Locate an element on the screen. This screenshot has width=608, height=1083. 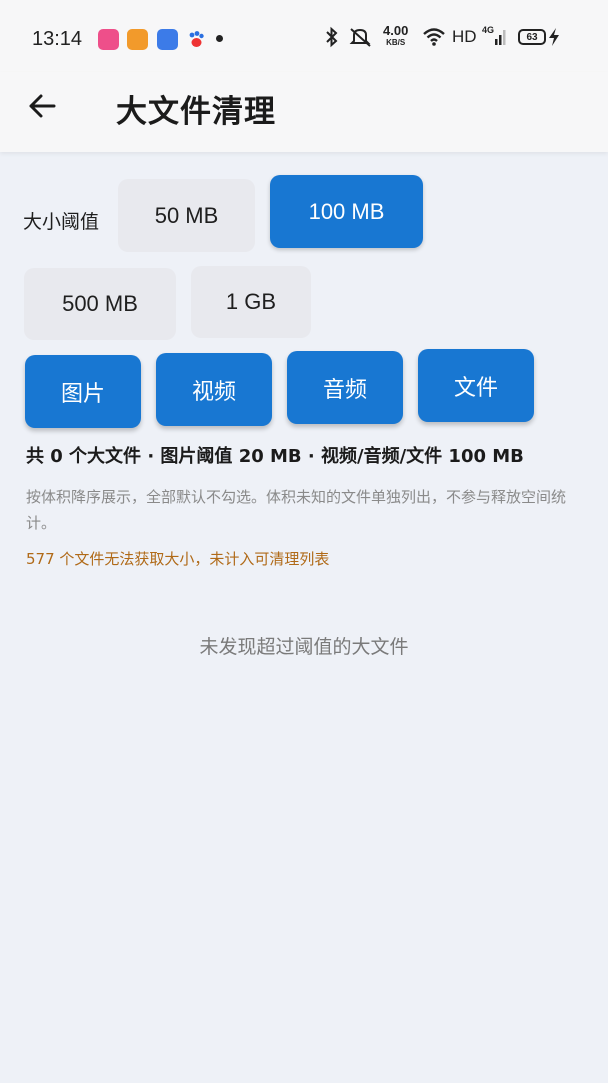
type-button-images: 图片 is located at coordinates (83, 391).